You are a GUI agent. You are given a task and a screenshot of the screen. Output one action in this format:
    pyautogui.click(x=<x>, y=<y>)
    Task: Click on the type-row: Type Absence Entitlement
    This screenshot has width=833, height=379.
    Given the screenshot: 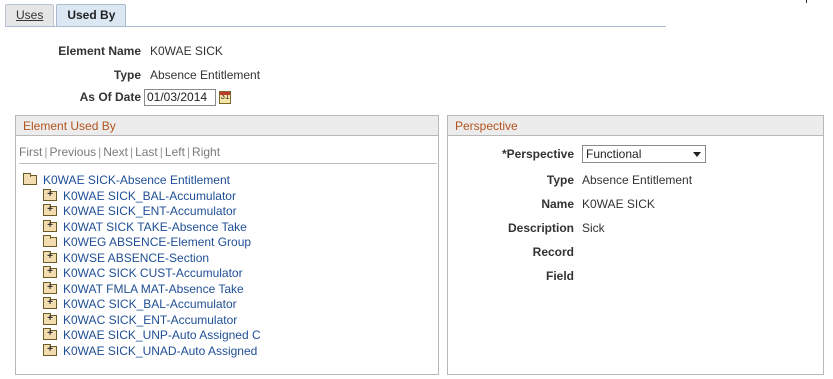 What is the action you would take?
    pyautogui.click(x=130, y=75)
    